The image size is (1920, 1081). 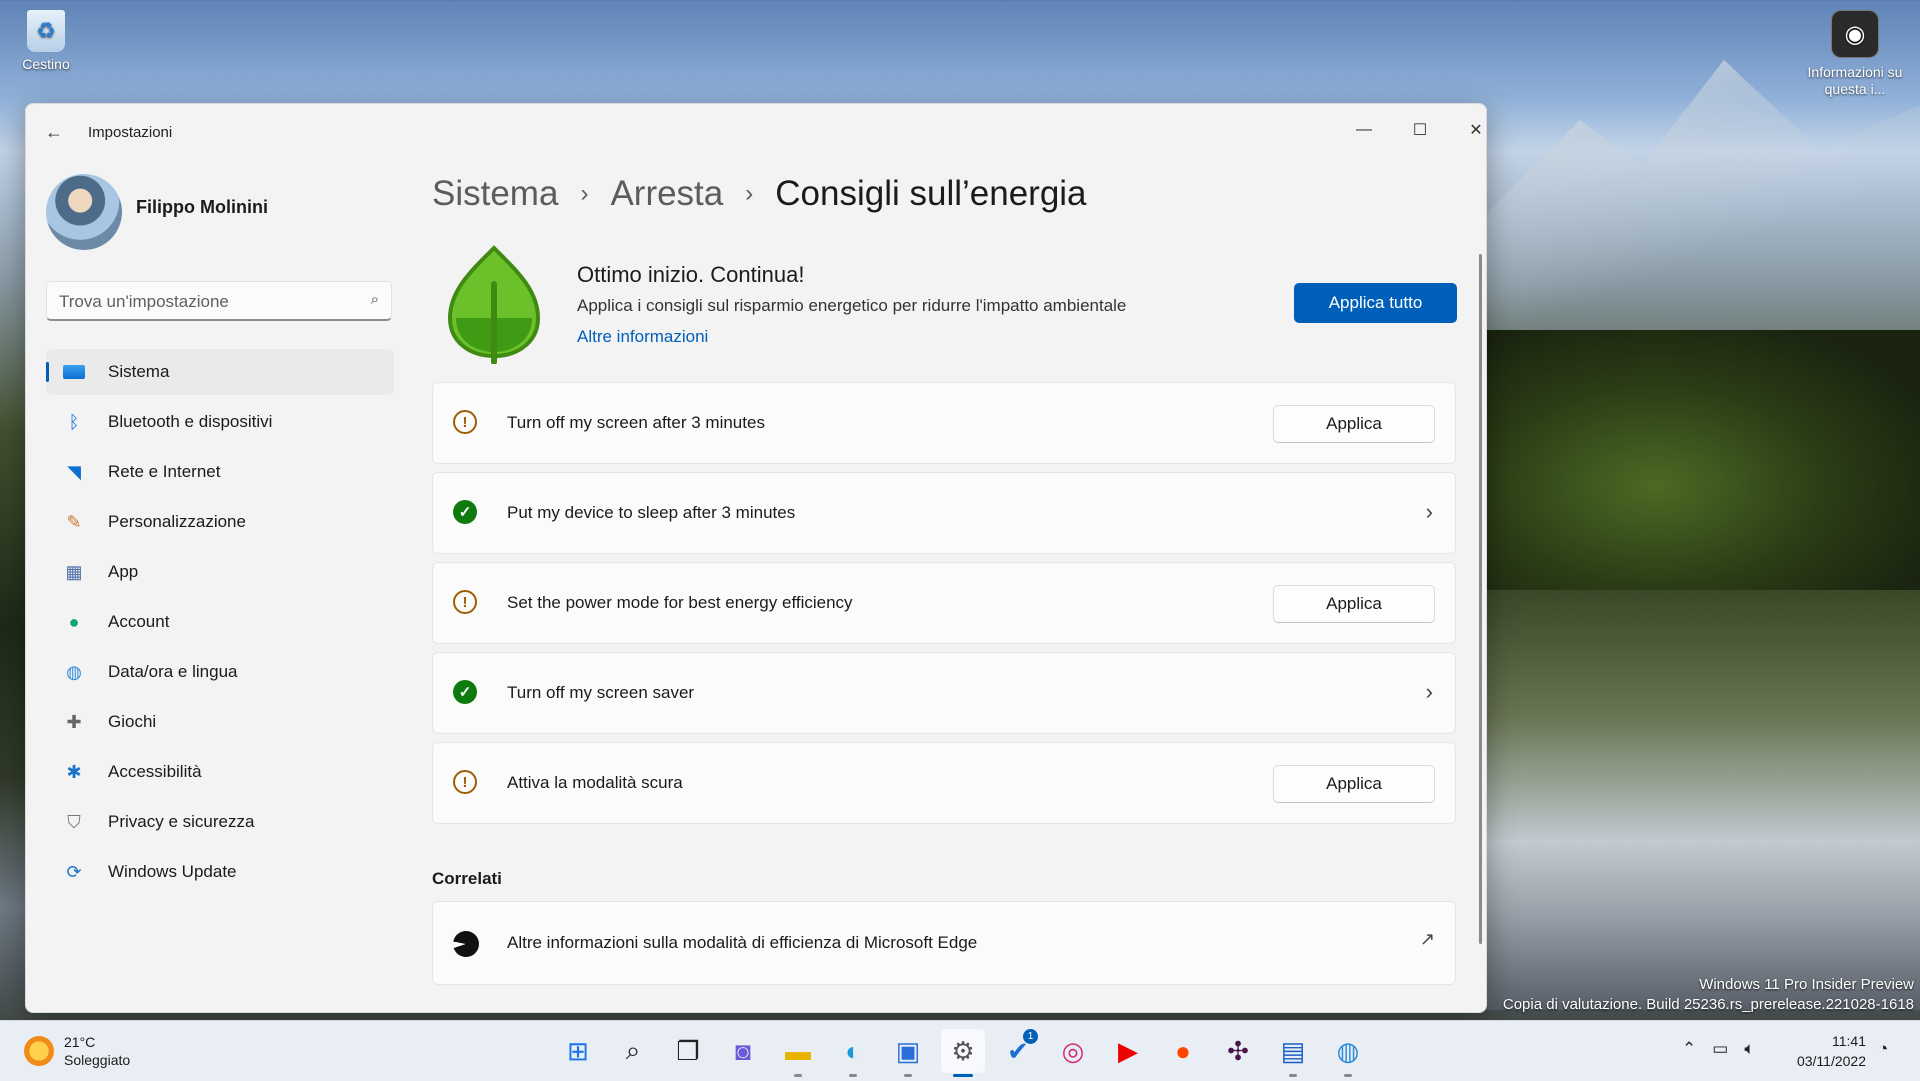 I want to click on instagram-icon: ◎, so click(x=1073, y=1051).